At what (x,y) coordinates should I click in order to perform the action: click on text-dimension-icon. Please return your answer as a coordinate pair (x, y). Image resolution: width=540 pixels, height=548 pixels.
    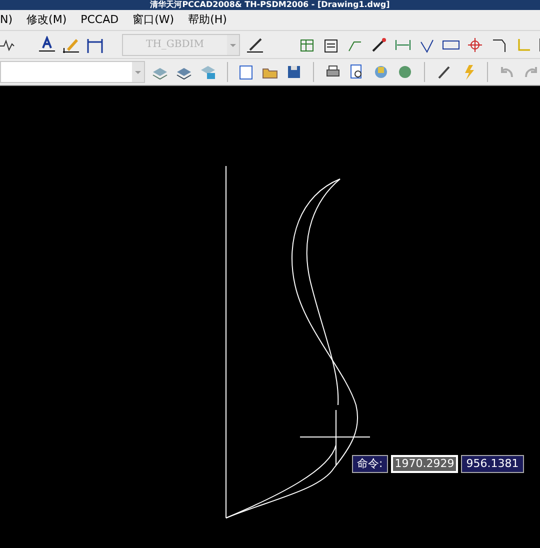
    Looking at the image, I should click on (47, 45).